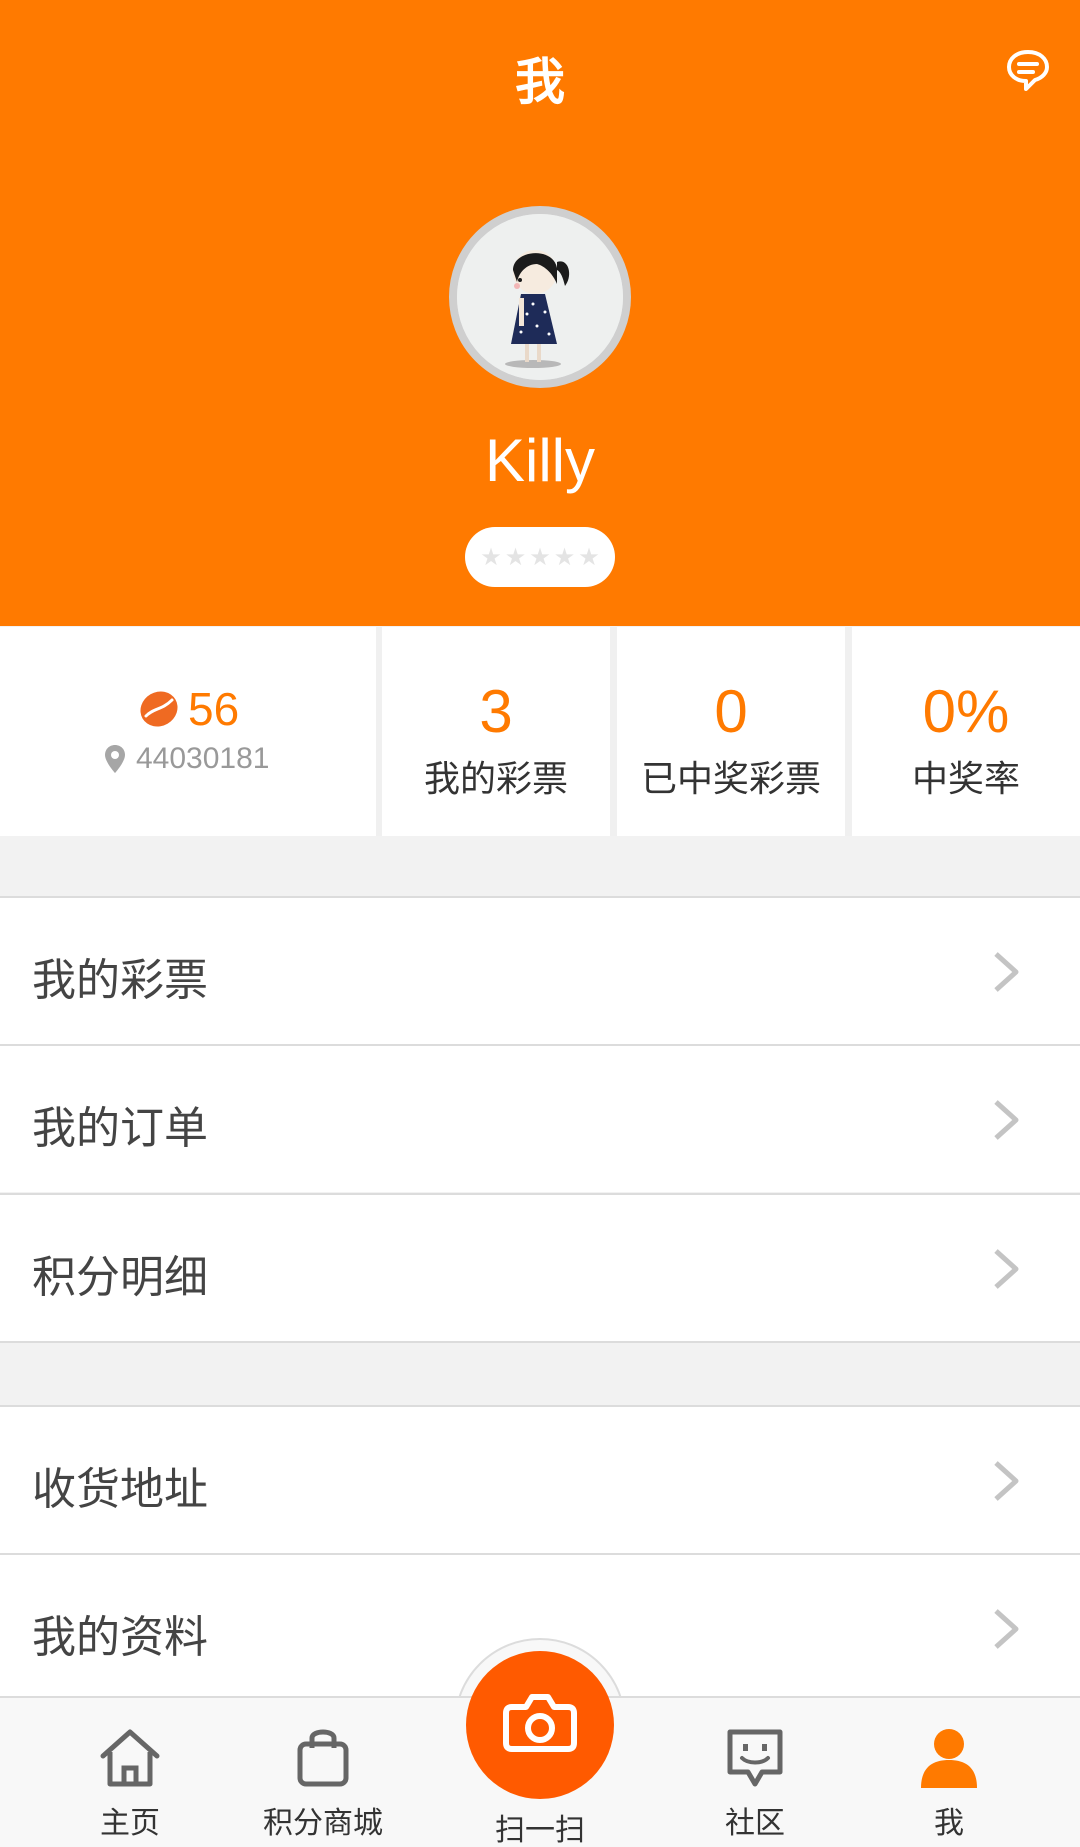  I want to click on tab-me: 我, so click(949, 1772).